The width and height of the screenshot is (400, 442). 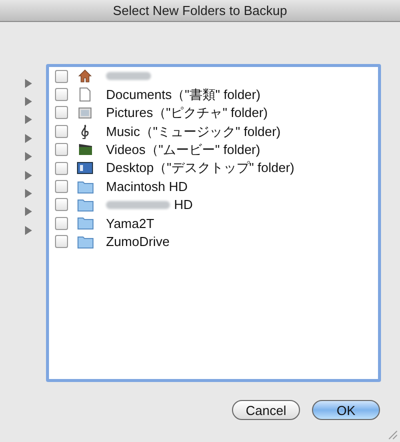 I want to click on folder-name: Yama2T, so click(x=130, y=223).